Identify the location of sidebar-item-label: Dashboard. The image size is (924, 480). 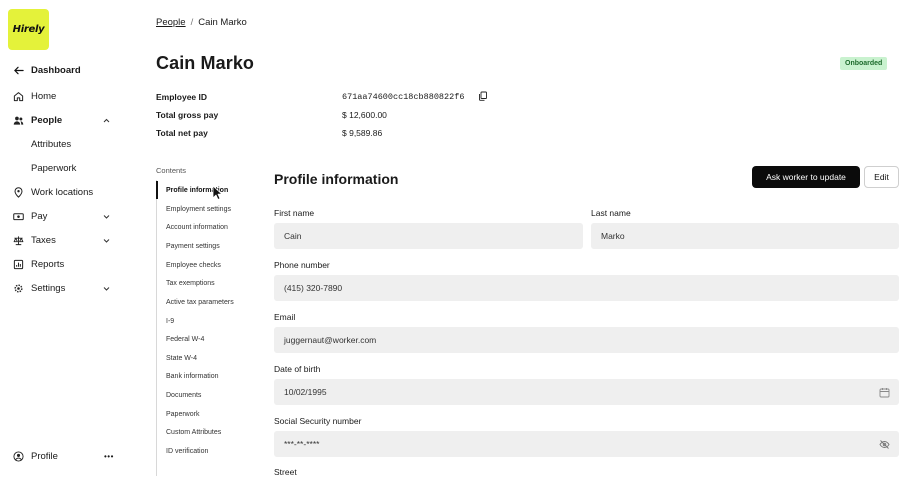
(56, 70).